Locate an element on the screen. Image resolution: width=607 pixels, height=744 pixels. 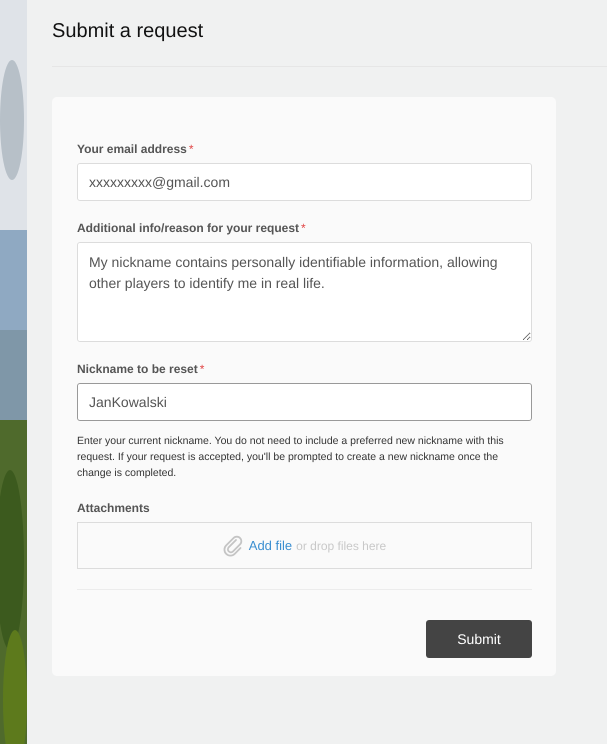
input-field: JanKowalski is located at coordinates (304, 402).